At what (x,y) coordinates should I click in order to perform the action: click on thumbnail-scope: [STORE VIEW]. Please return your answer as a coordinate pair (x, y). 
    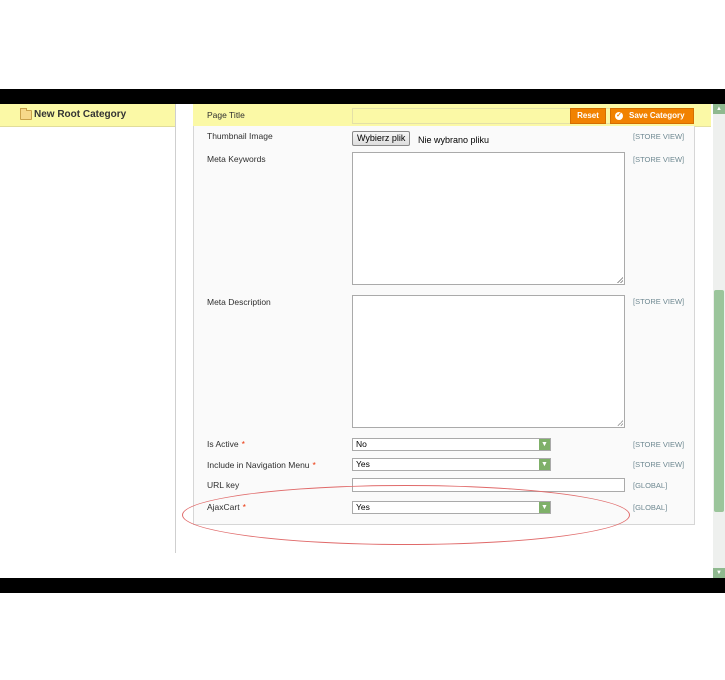
    Looking at the image, I should click on (659, 136).